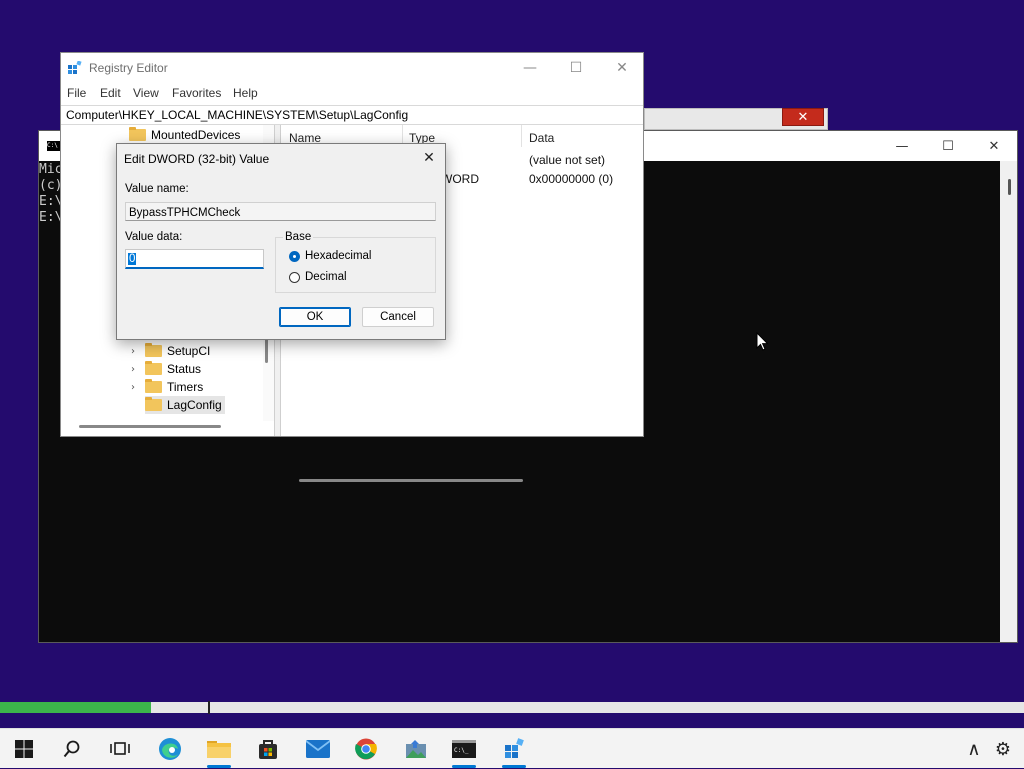  I want to click on console-maximize-button: ☐, so click(948, 146).